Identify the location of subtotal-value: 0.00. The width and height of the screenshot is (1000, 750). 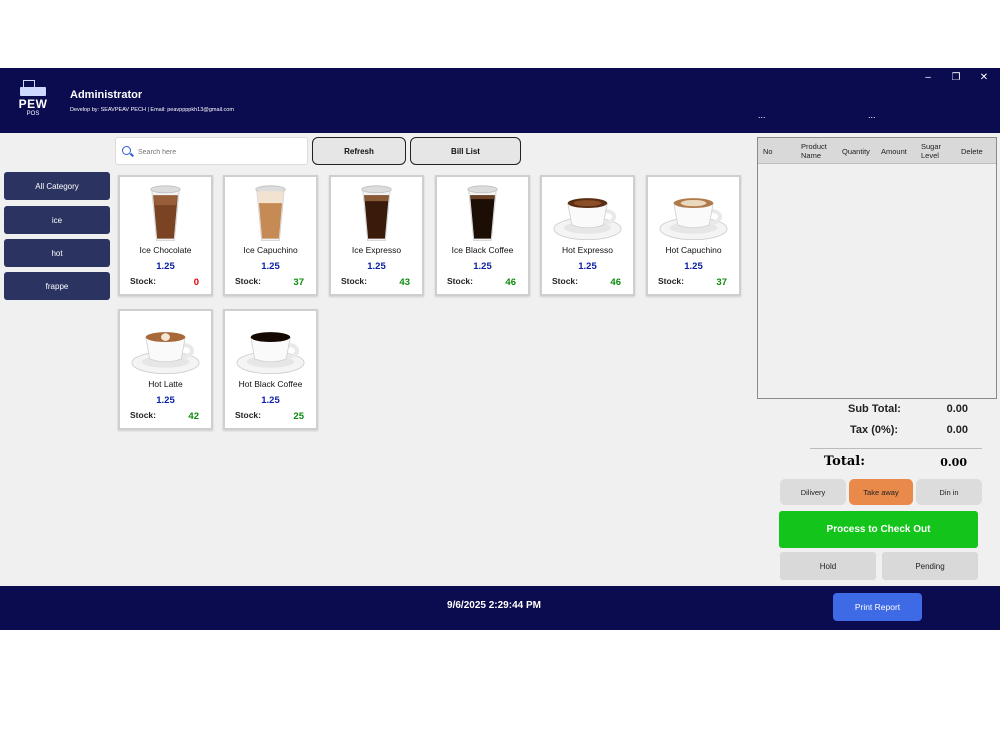
(957, 409).